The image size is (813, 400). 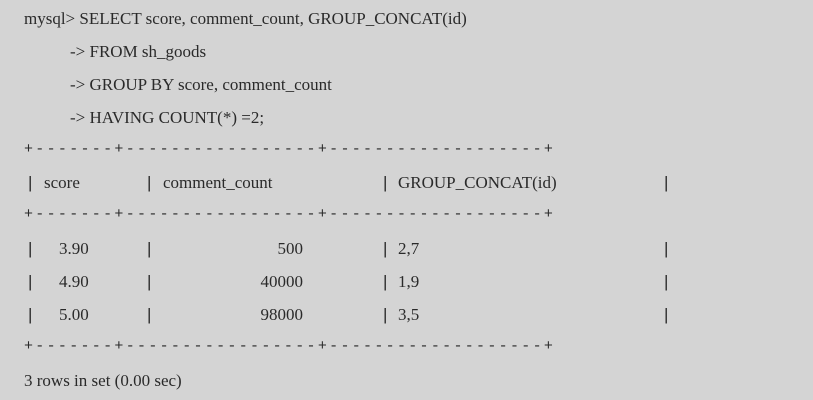 I want to click on cell-comment-count: 500, so click(x=290, y=248).